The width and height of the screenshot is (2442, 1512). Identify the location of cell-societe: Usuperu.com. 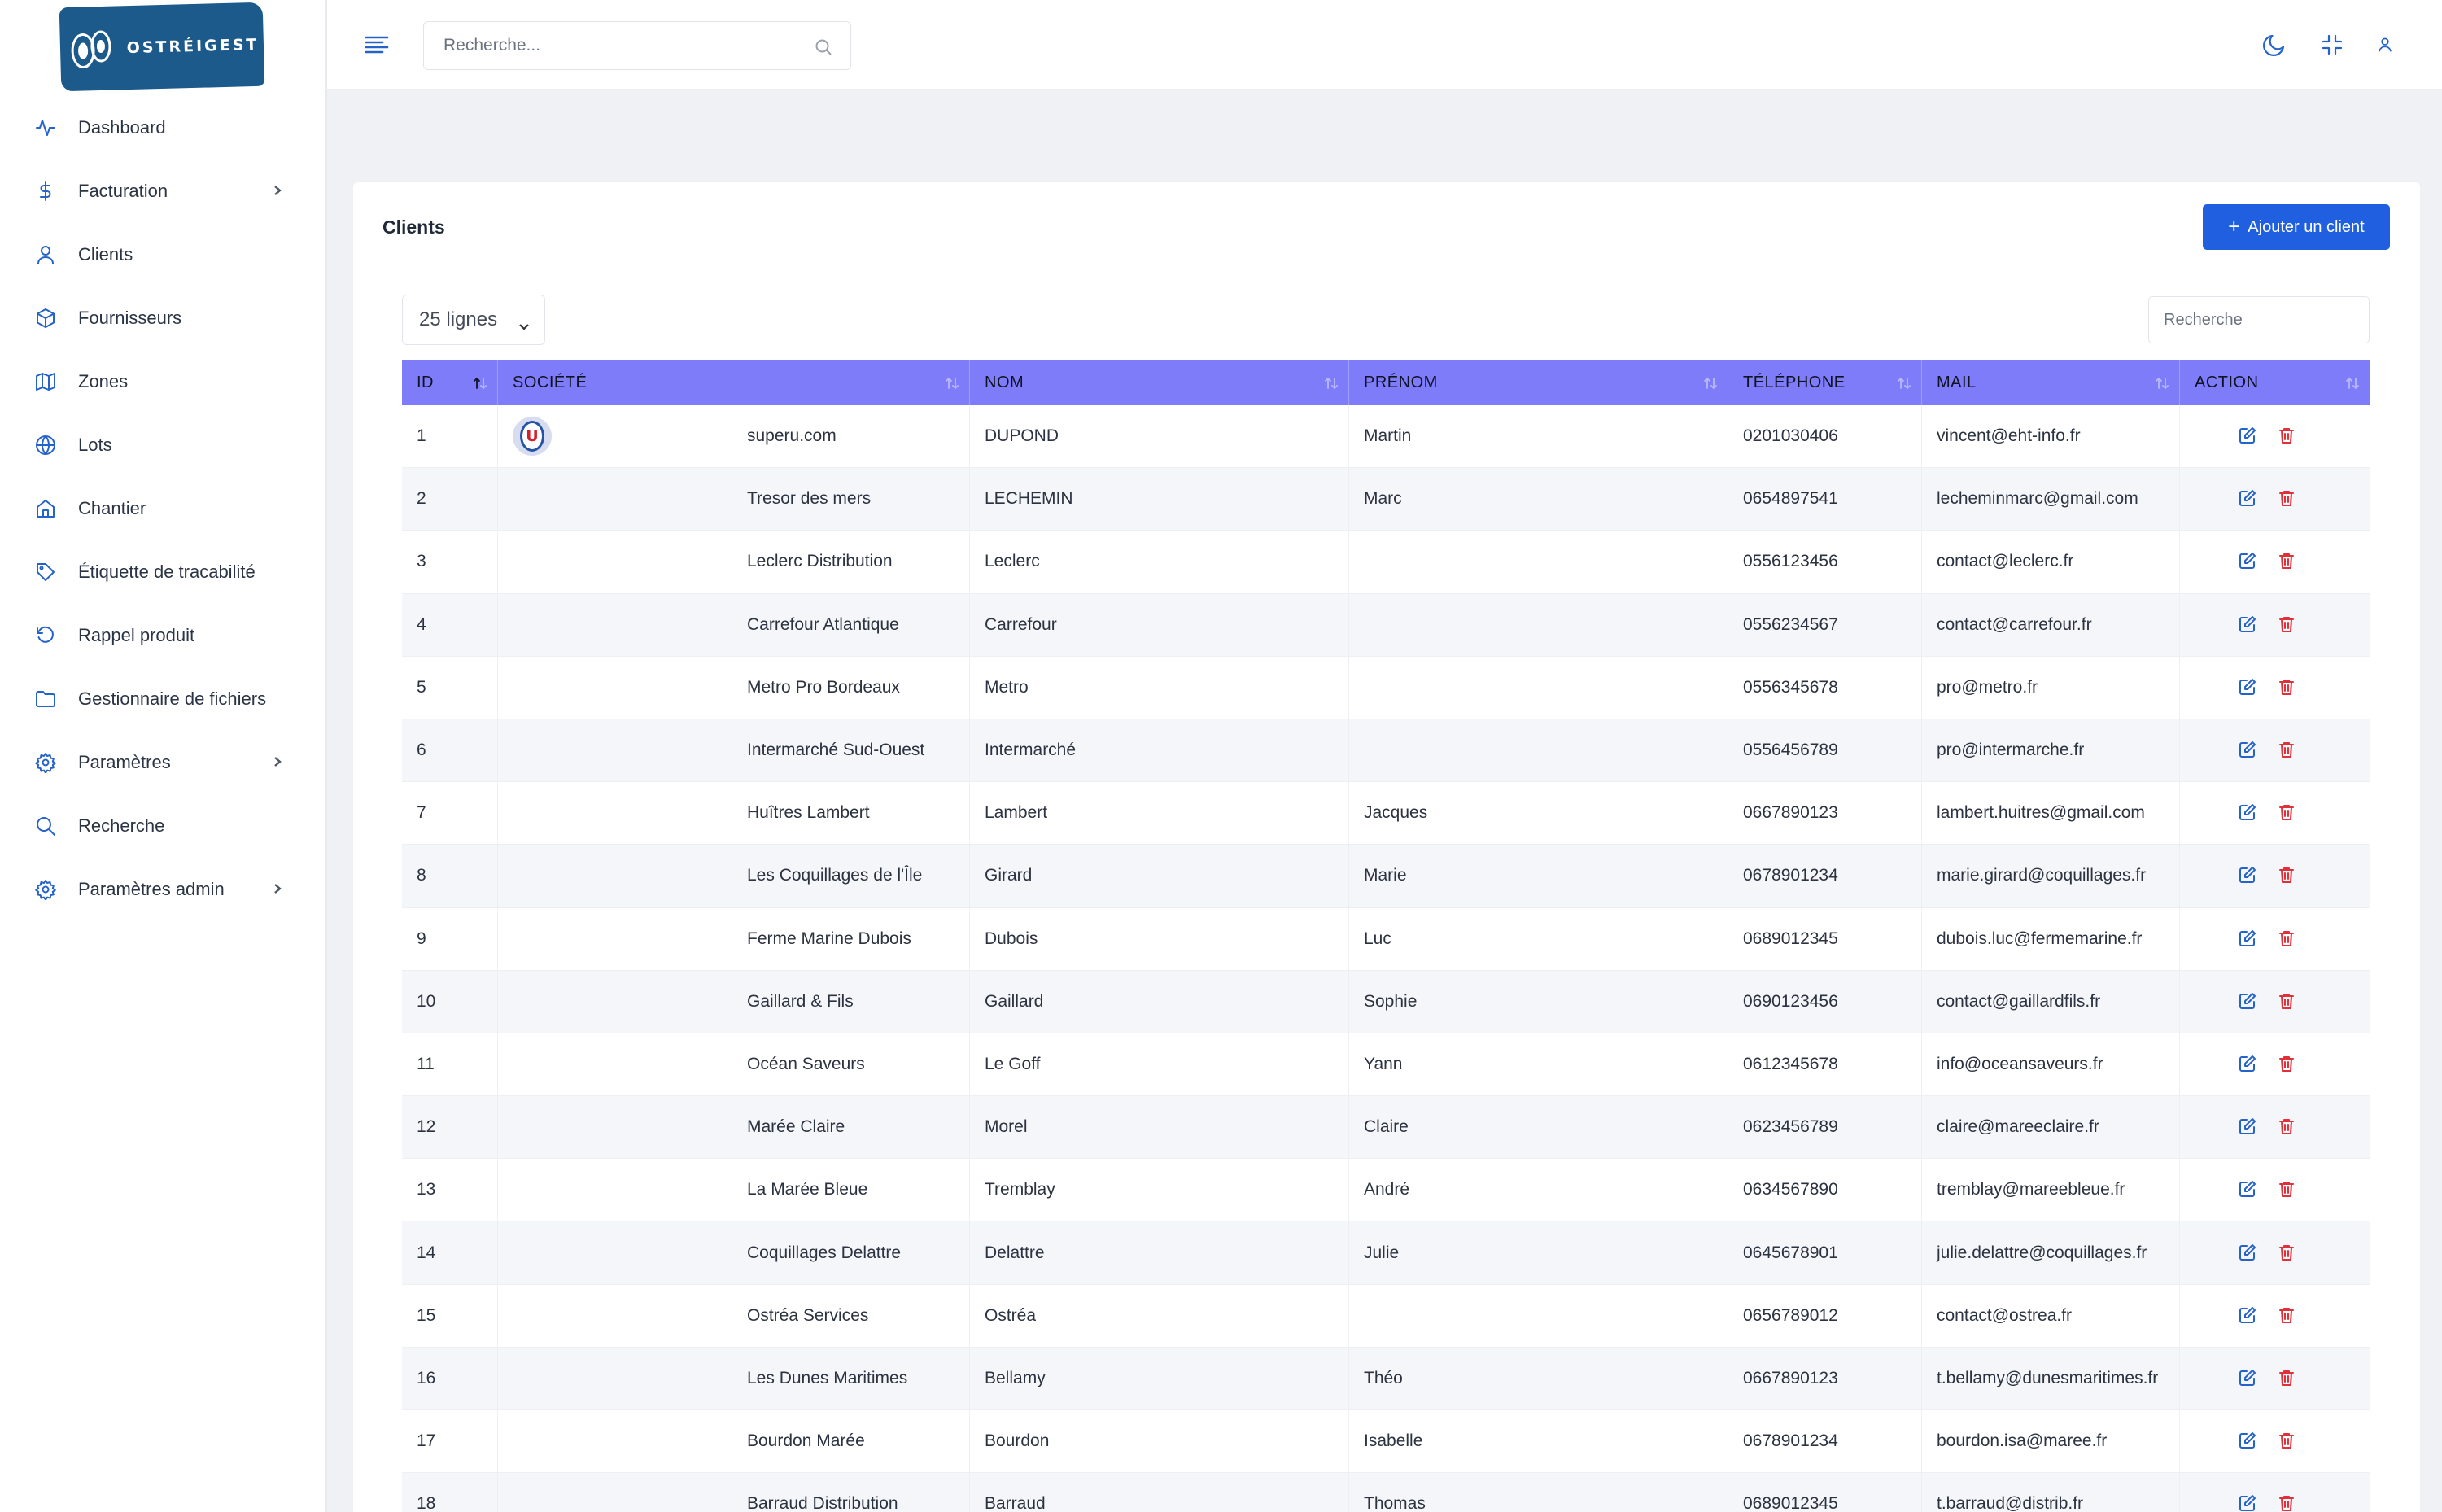
(734, 436).